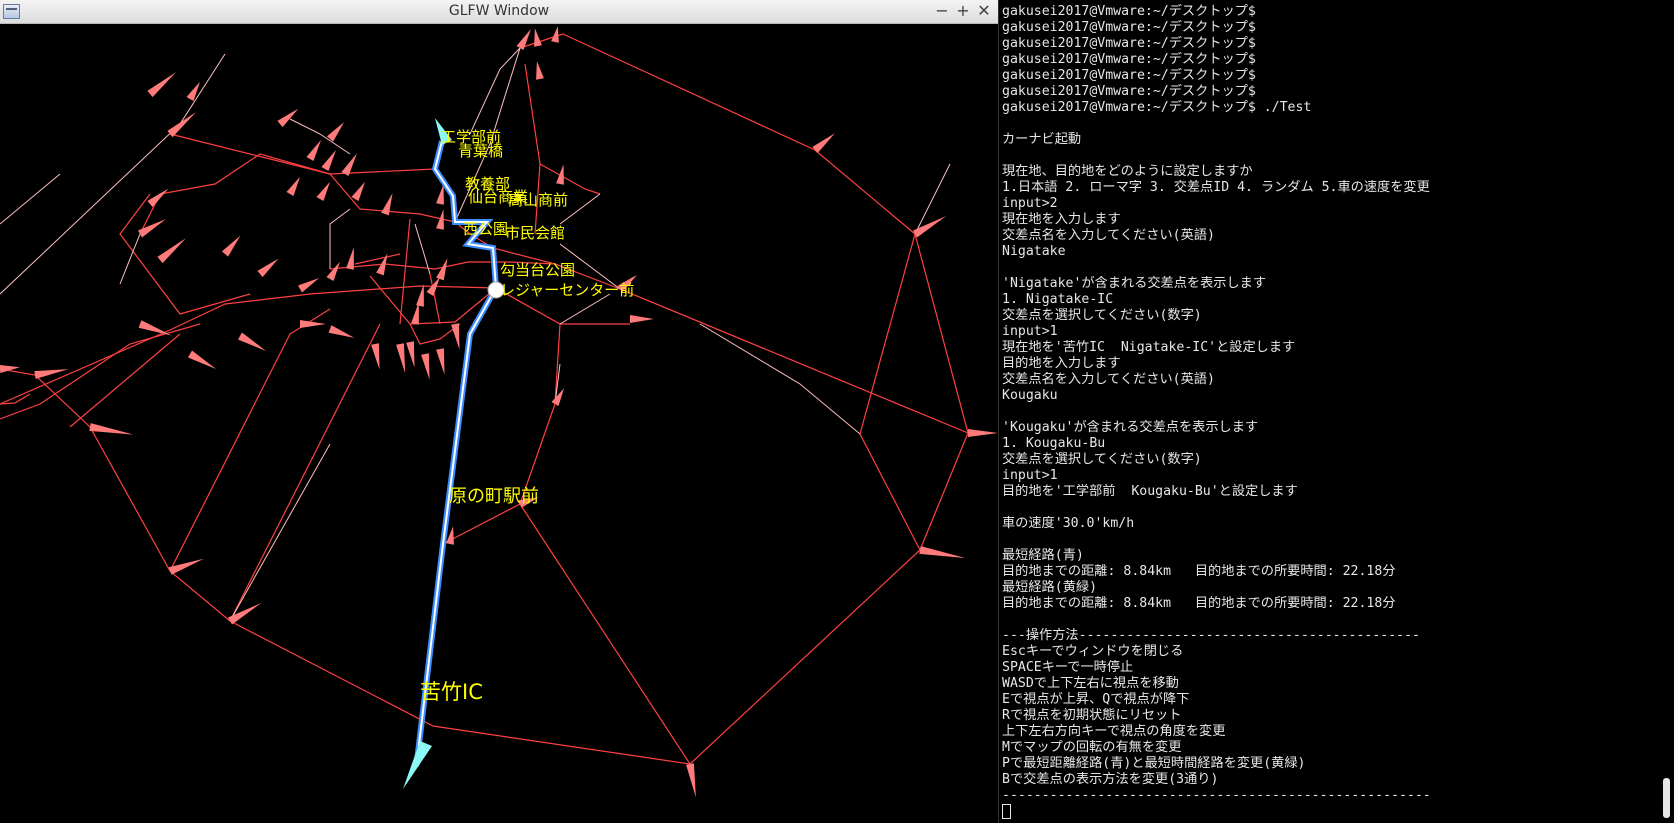 Image resolution: width=1674 pixels, height=823 pixels. What do you see at coordinates (963, 11) in the screenshot?
I see `maximize-button: +` at bounding box center [963, 11].